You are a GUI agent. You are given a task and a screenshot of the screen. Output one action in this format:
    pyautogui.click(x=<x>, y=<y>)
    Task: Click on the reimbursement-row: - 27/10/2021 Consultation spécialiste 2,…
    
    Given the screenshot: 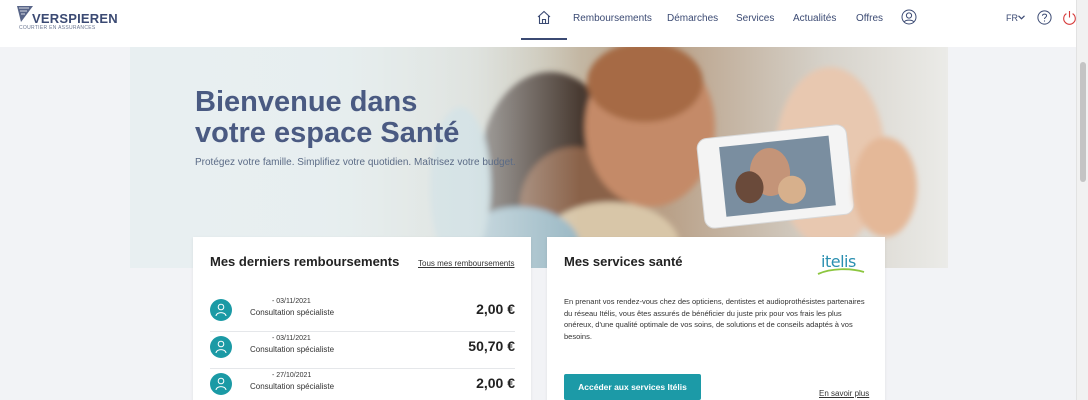 What is the action you would take?
    pyautogui.click(x=362, y=384)
    